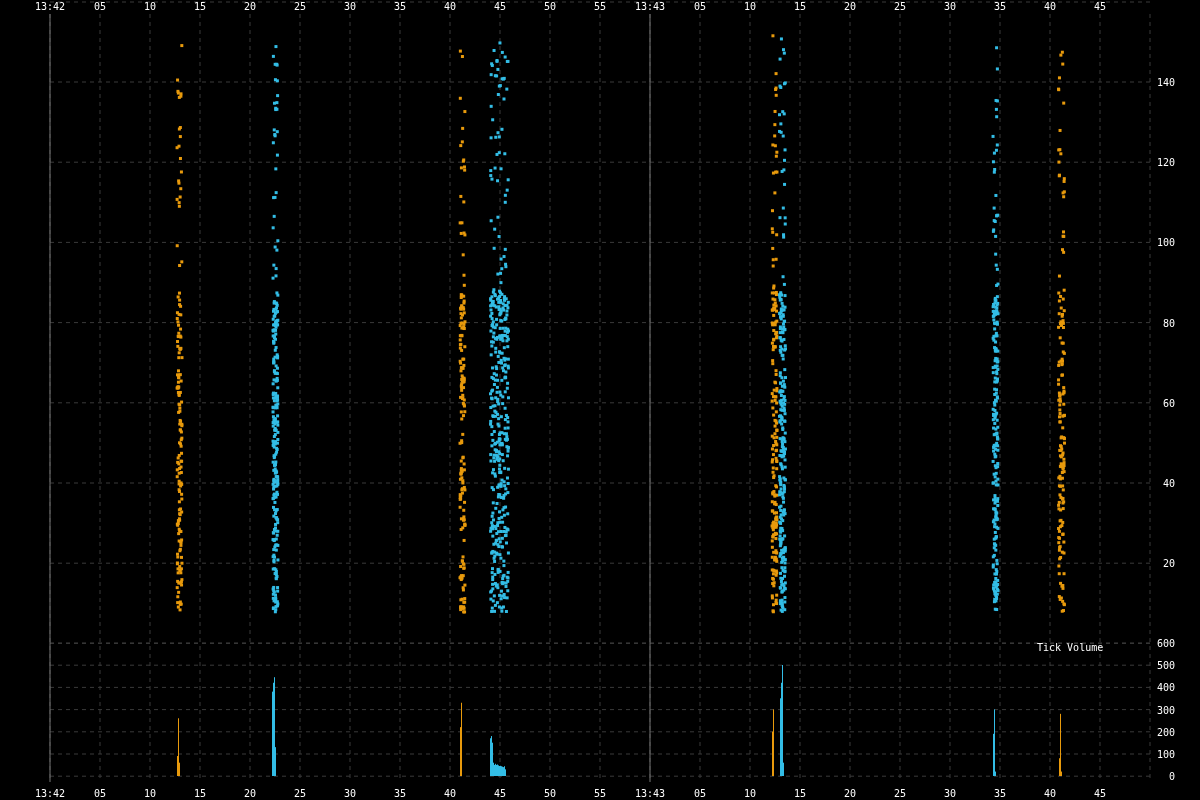 Image resolution: width=1200 pixels, height=800 pixels. What do you see at coordinates (1168, 403) in the screenshot?
I see `price-label: 60` at bounding box center [1168, 403].